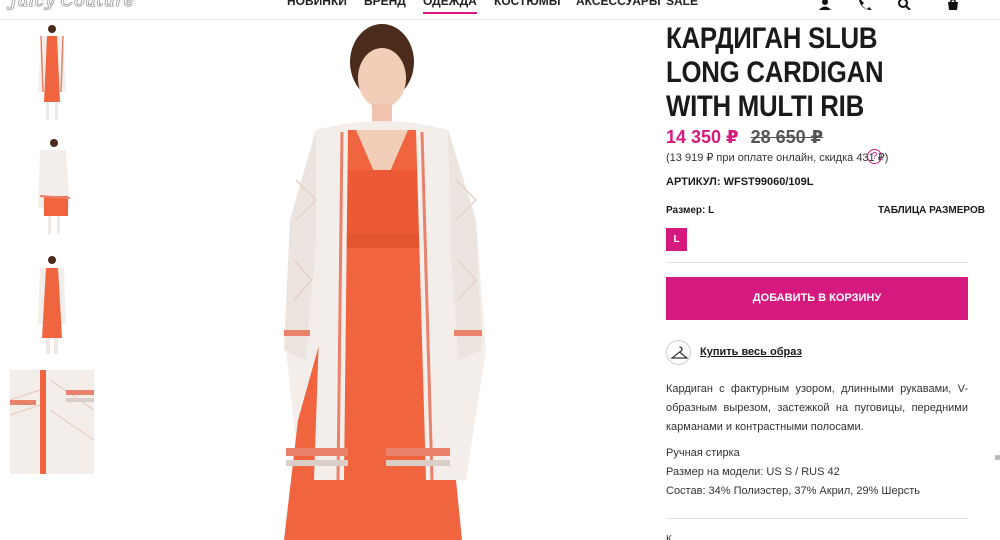  Describe the element at coordinates (682, 4) in the screenshot. I see `nav-item-sale: SALE` at that location.